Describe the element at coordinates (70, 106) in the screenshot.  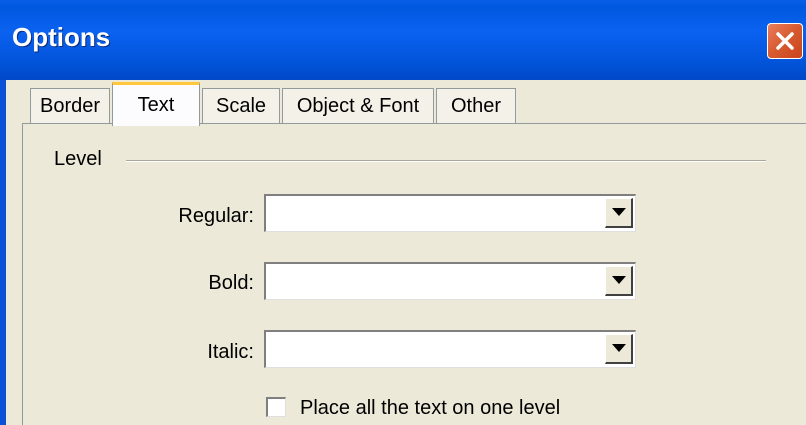
I see `tab-border: Border` at that location.